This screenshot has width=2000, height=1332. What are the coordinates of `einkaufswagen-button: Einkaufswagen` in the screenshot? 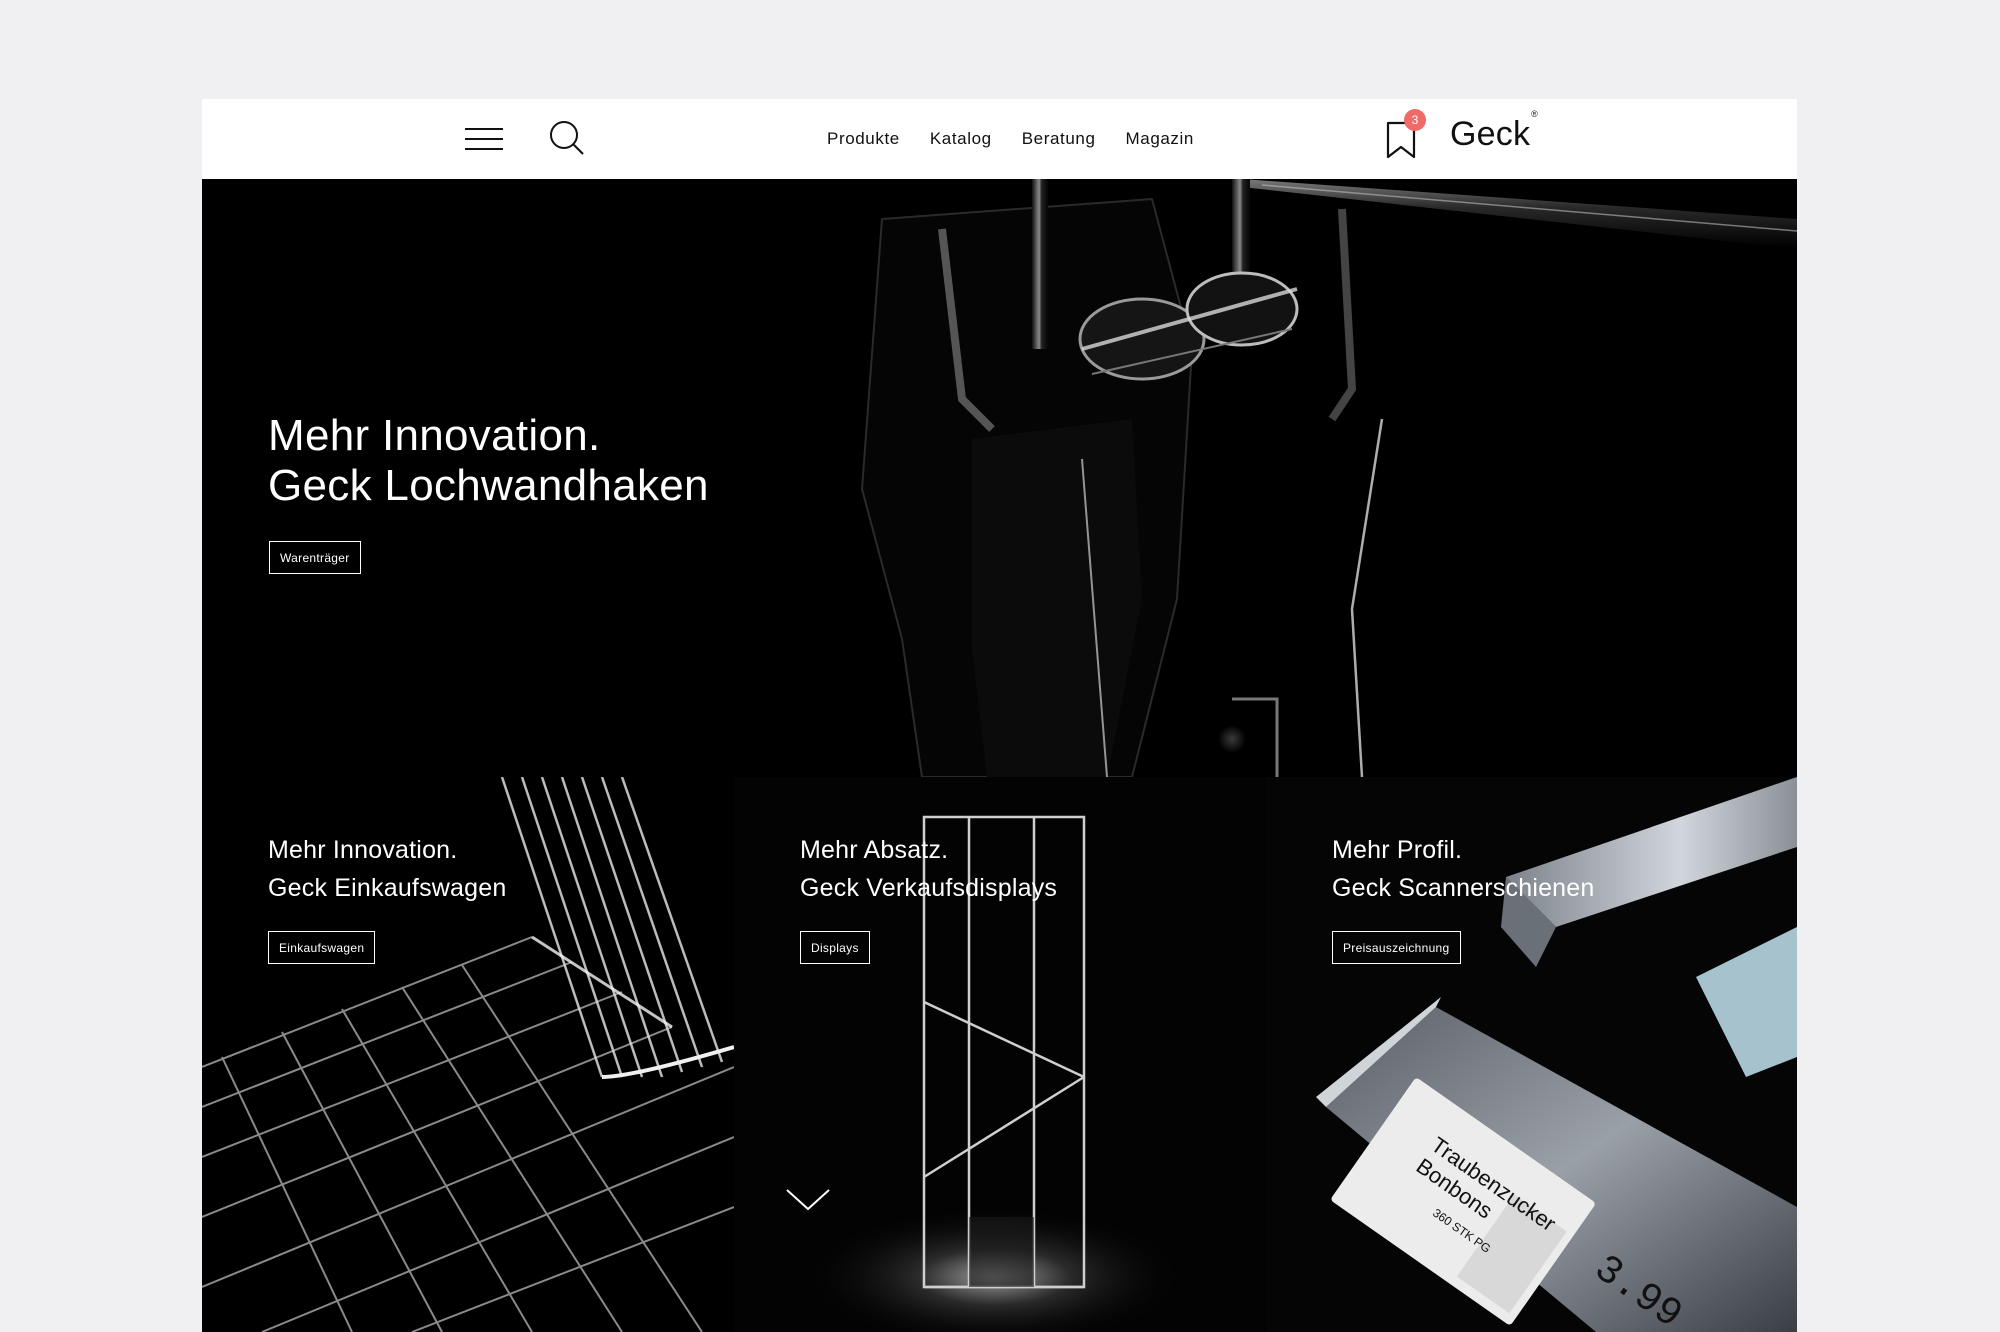 It's located at (322, 947).